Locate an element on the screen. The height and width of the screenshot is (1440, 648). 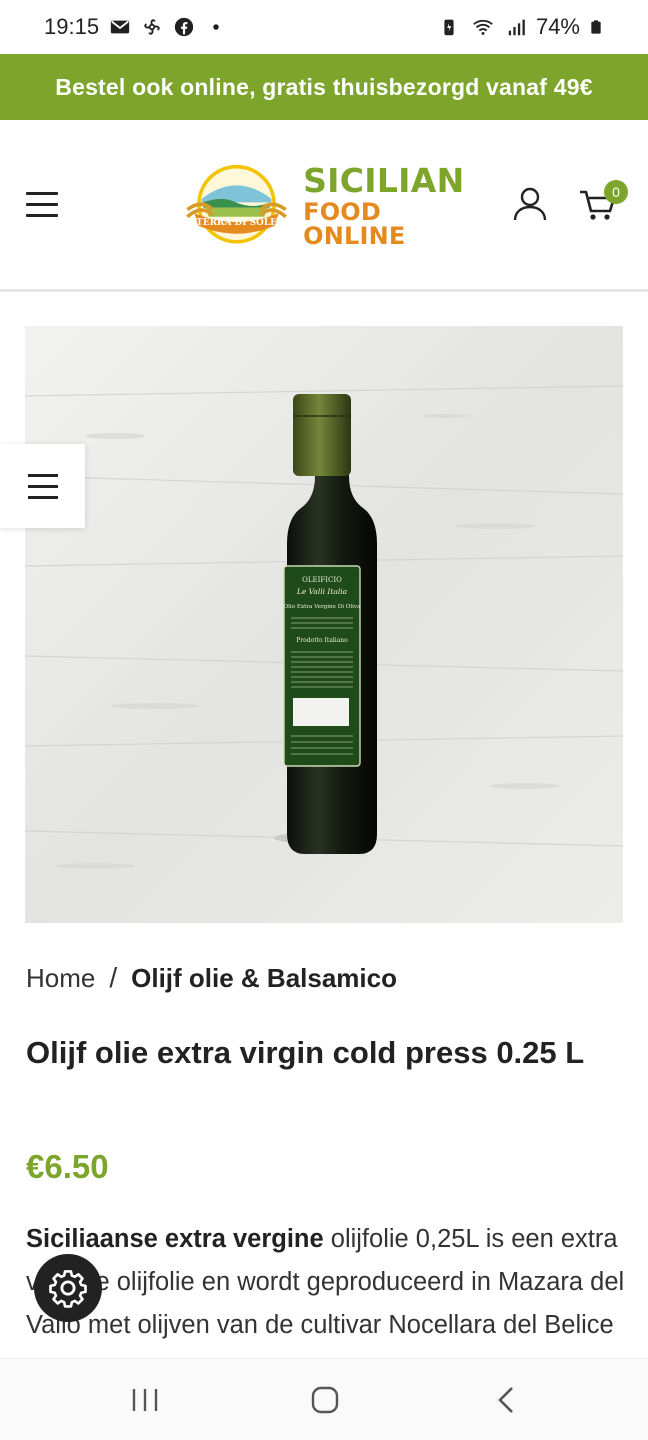
product-price: €6.50 is located at coordinates (67, 1166).